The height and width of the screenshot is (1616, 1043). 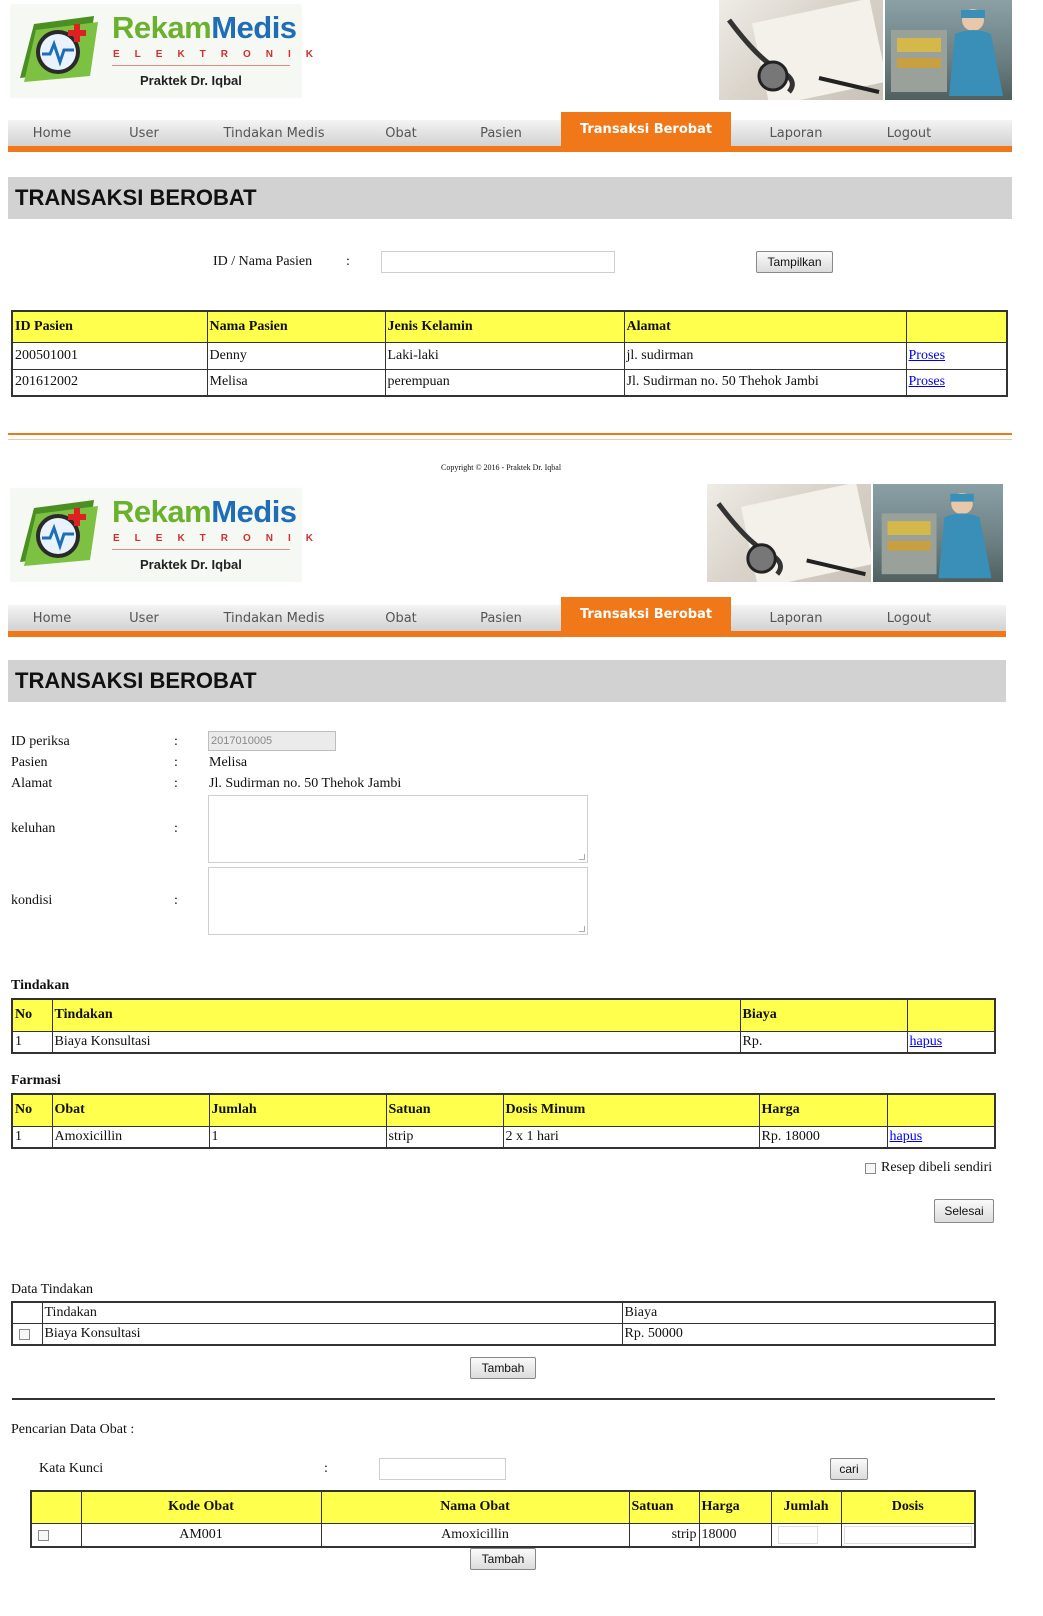 I want to click on table-row: 1 Biaya Konsultasi Rp. hapus, so click(x=503, y=1042).